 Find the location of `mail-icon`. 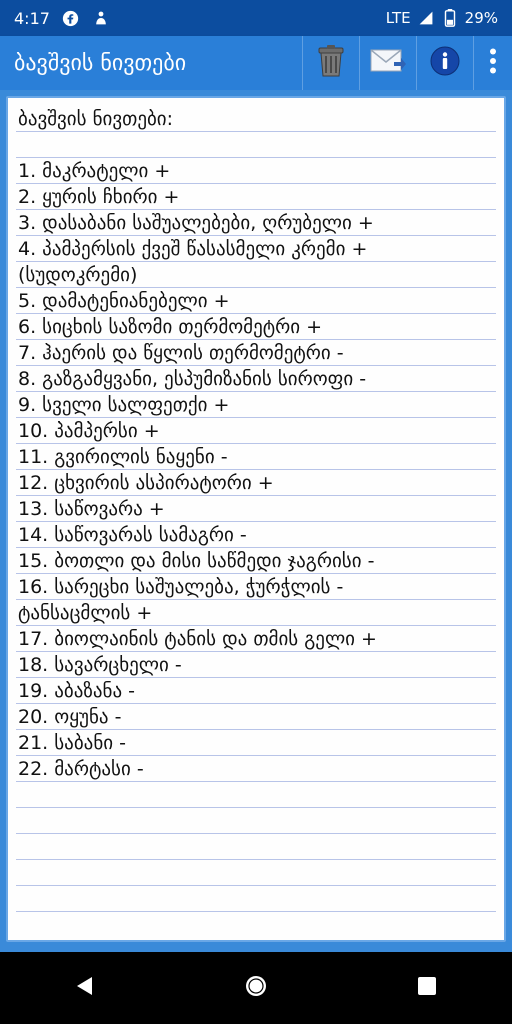

mail-icon is located at coordinates (388, 63).